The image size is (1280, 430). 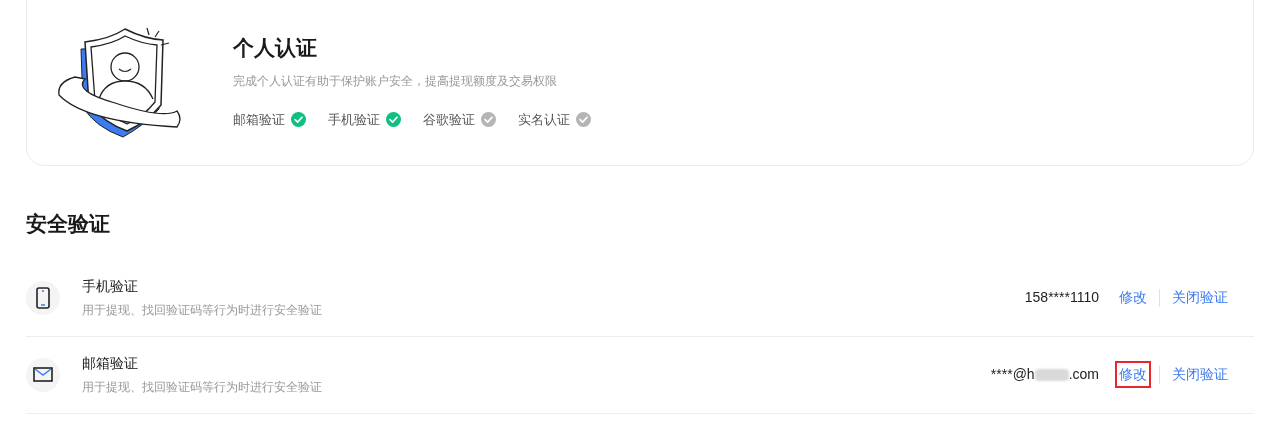 I want to click on card-title: 个人认证, so click(x=275, y=47).